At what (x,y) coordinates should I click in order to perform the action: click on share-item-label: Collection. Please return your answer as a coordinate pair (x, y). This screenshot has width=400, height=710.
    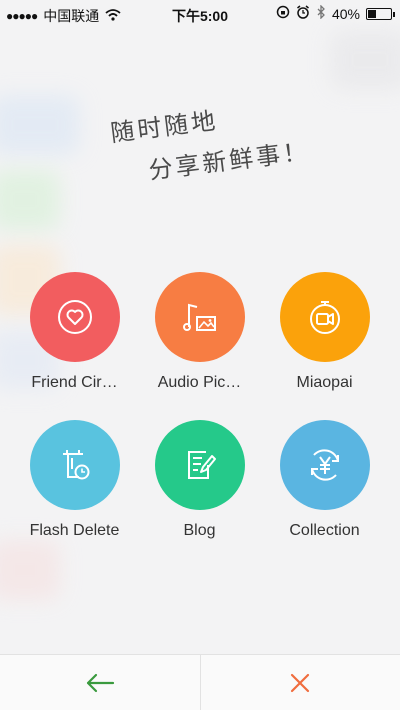
    Looking at the image, I should click on (324, 530).